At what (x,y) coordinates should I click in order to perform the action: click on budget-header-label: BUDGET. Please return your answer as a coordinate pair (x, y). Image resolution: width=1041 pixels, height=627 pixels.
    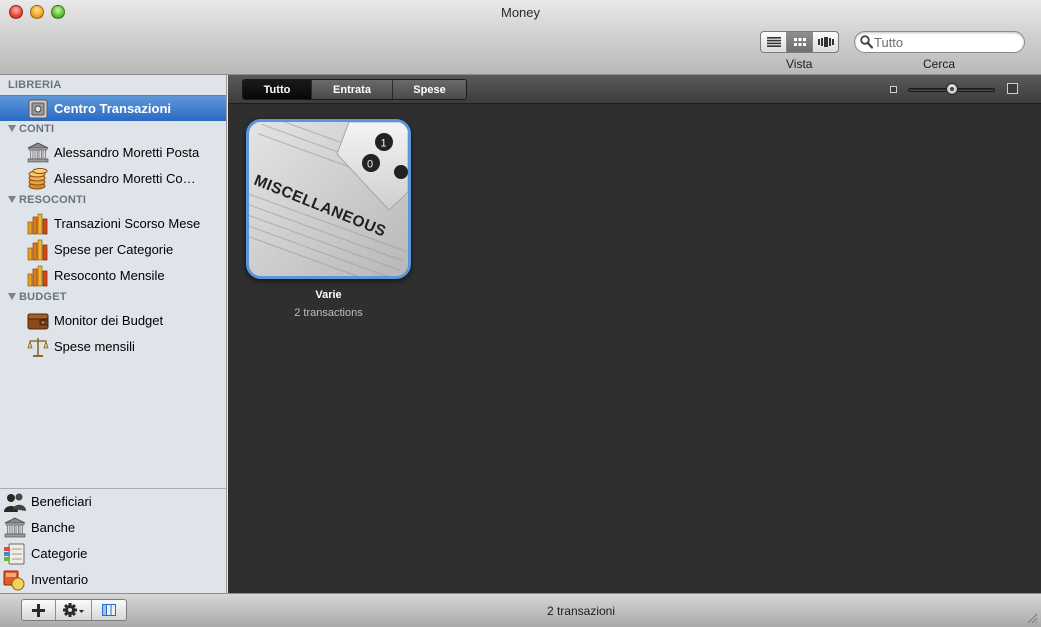
    Looking at the image, I should click on (43, 297).